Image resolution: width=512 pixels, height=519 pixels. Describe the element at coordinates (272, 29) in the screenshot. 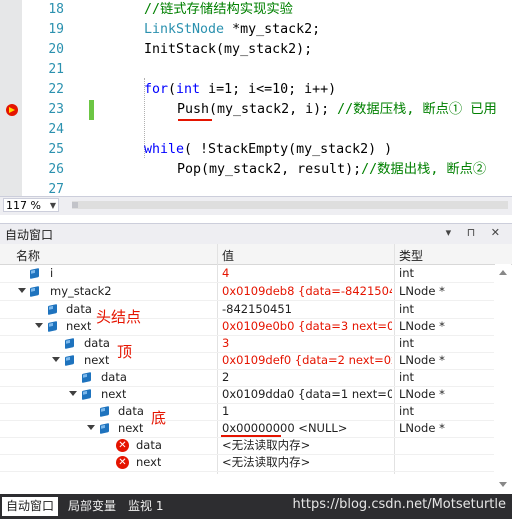

I see `code-rest: *my_stack2;` at that location.